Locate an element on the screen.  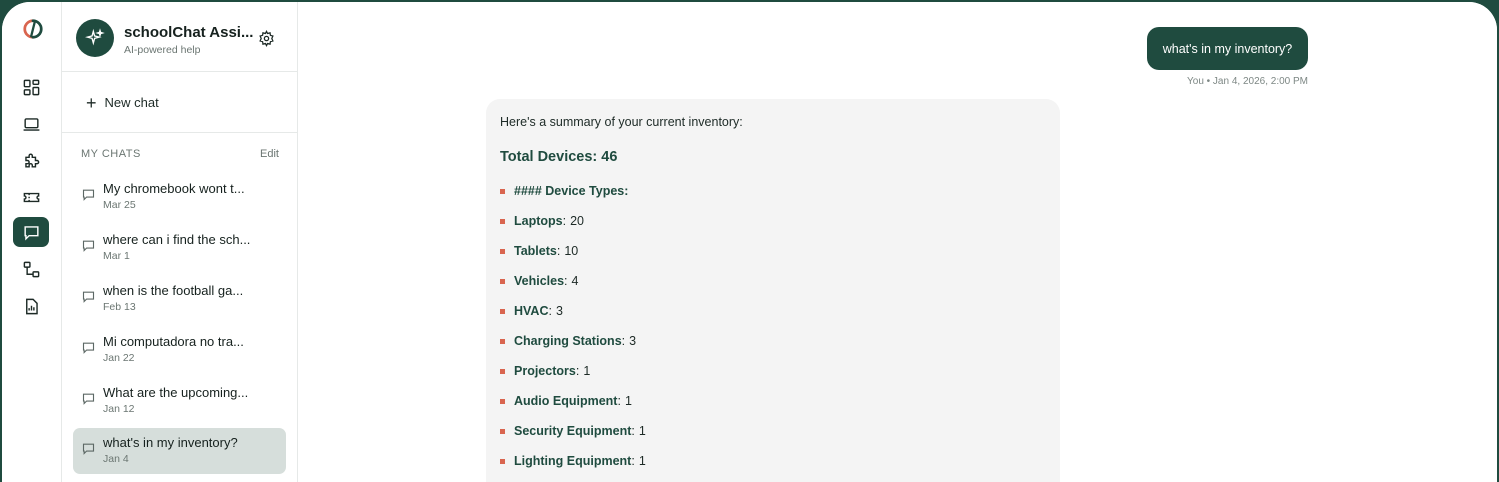
item-label: Security Equipment is located at coordinates (573, 431).